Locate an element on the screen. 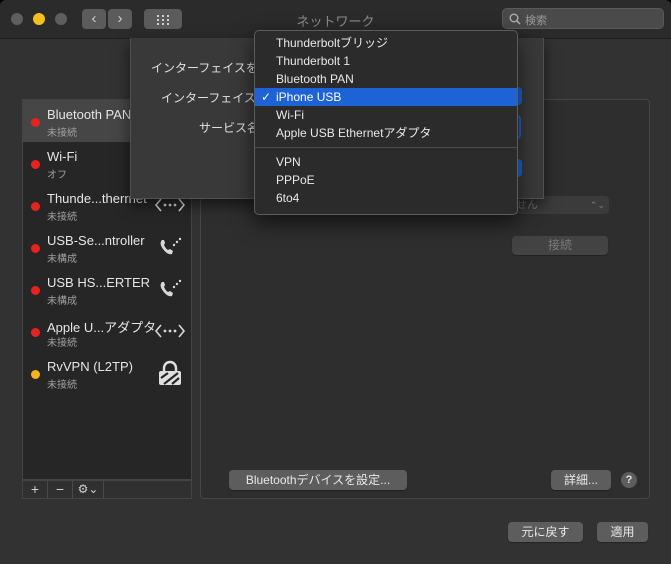  interface-label: インターフェイス is located at coordinates (208, 98).